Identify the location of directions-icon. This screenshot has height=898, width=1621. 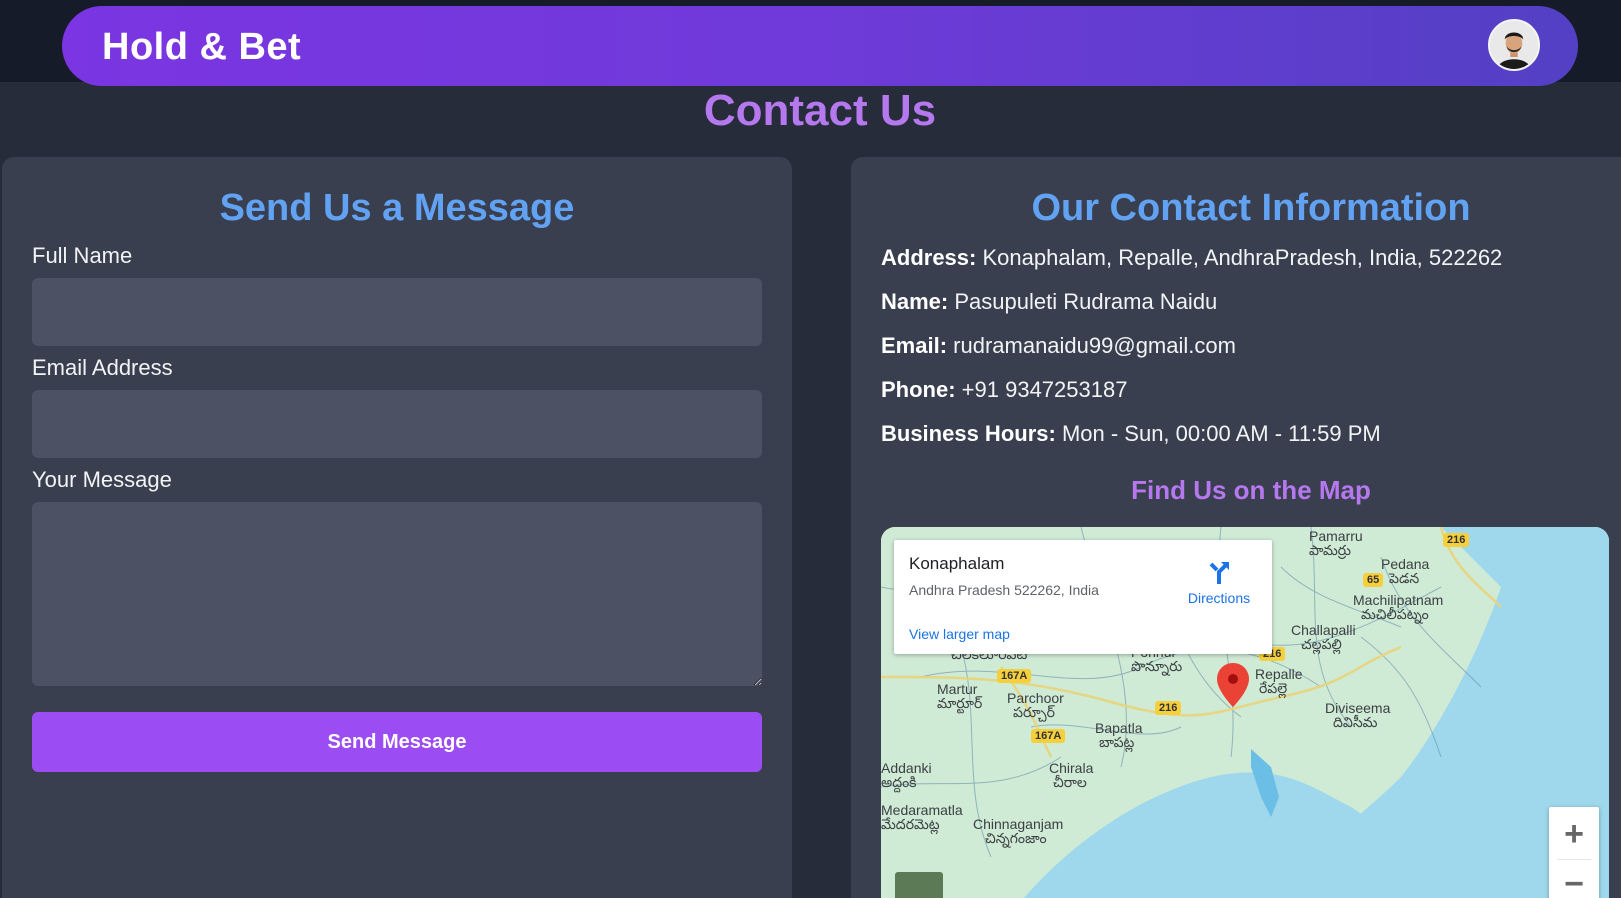
(1219, 573).